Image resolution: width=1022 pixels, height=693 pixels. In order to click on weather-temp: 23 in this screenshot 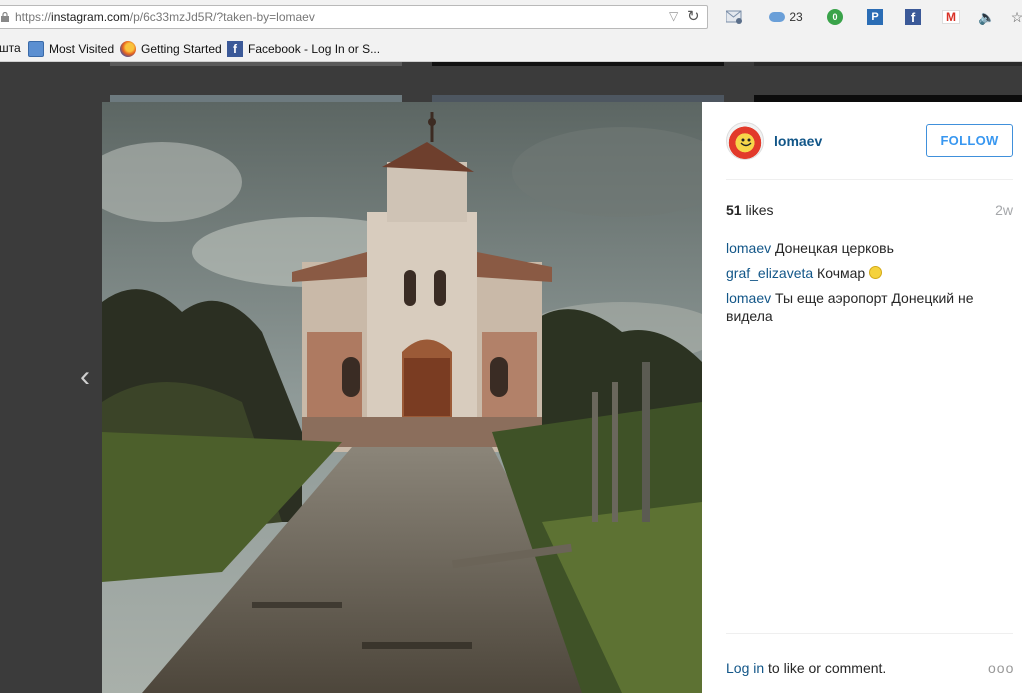, I will do `click(796, 17)`.